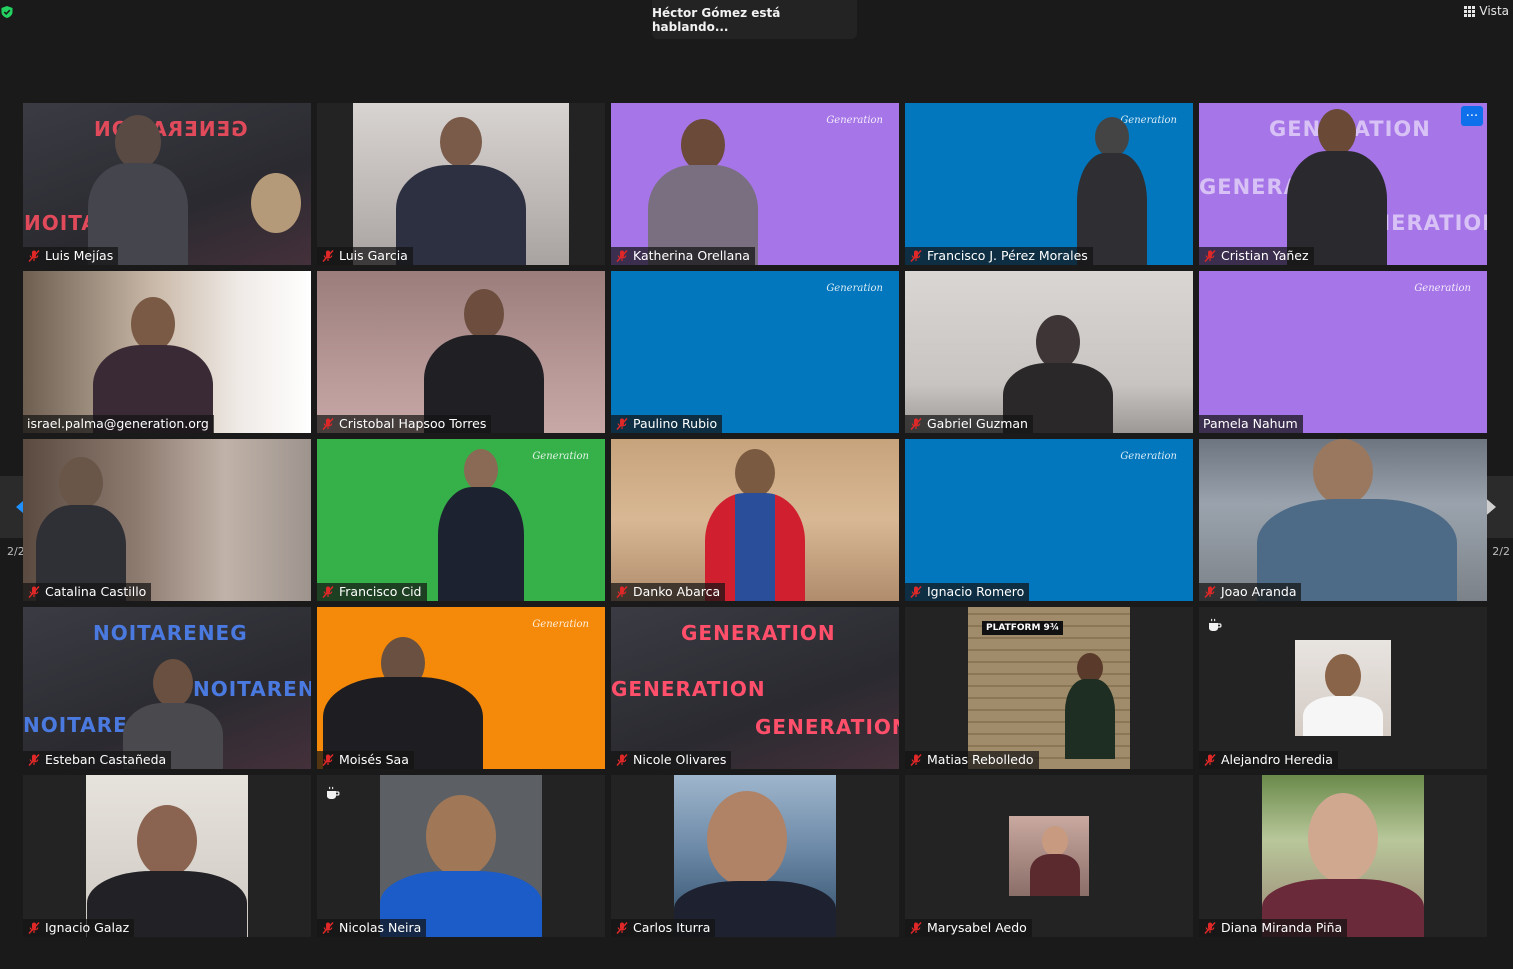  What do you see at coordinates (7, 12) in the screenshot?
I see `encryption-shield-icon` at bounding box center [7, 12].